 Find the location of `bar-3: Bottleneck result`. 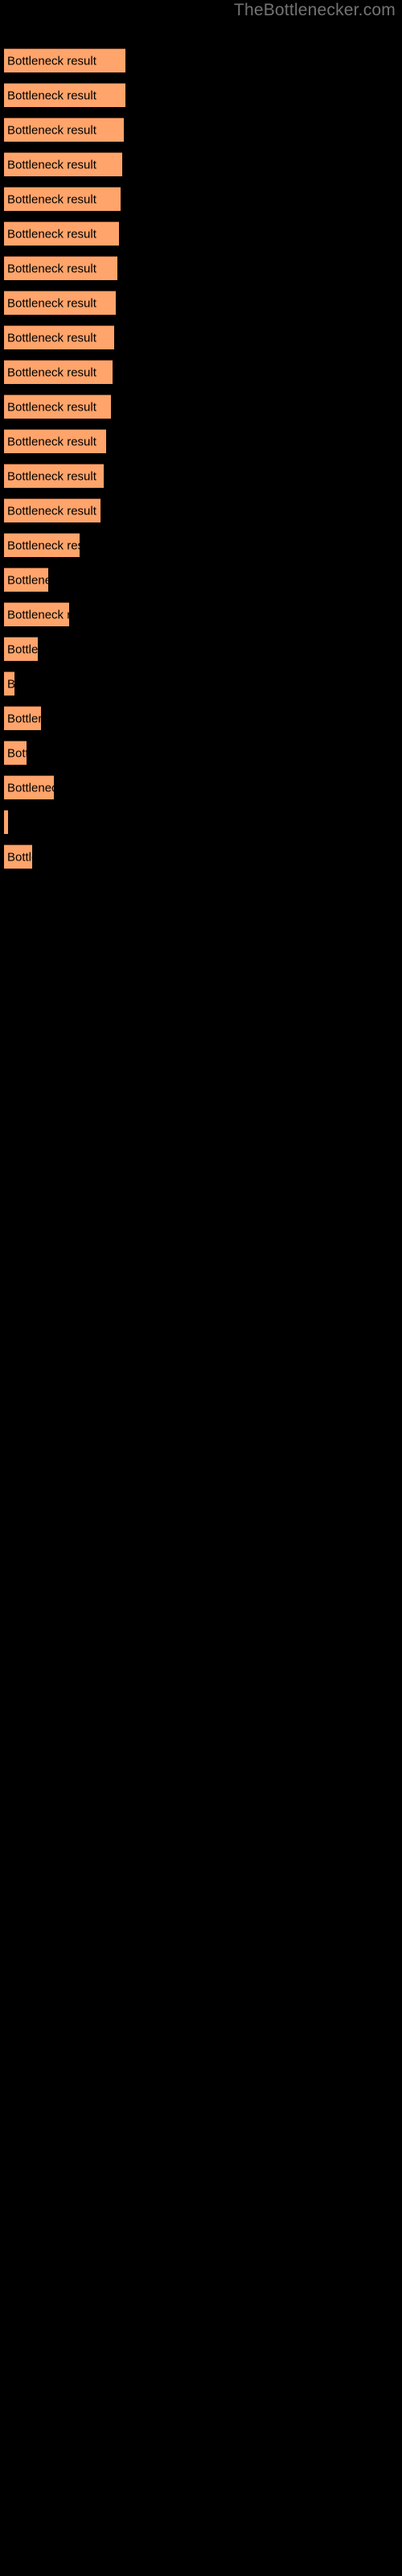

bar-3: Bottleneck result is located at coordinates (64, 130).